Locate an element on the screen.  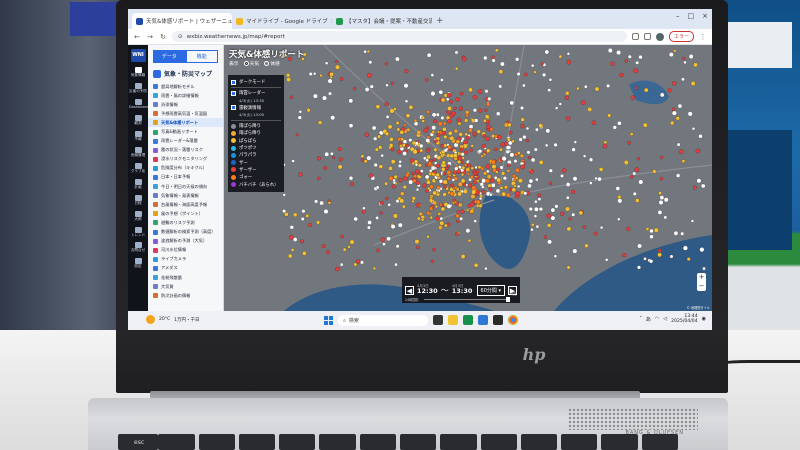
sidebar-item: 波浪解析の予測（大気） is located at coordinates (185, 241).